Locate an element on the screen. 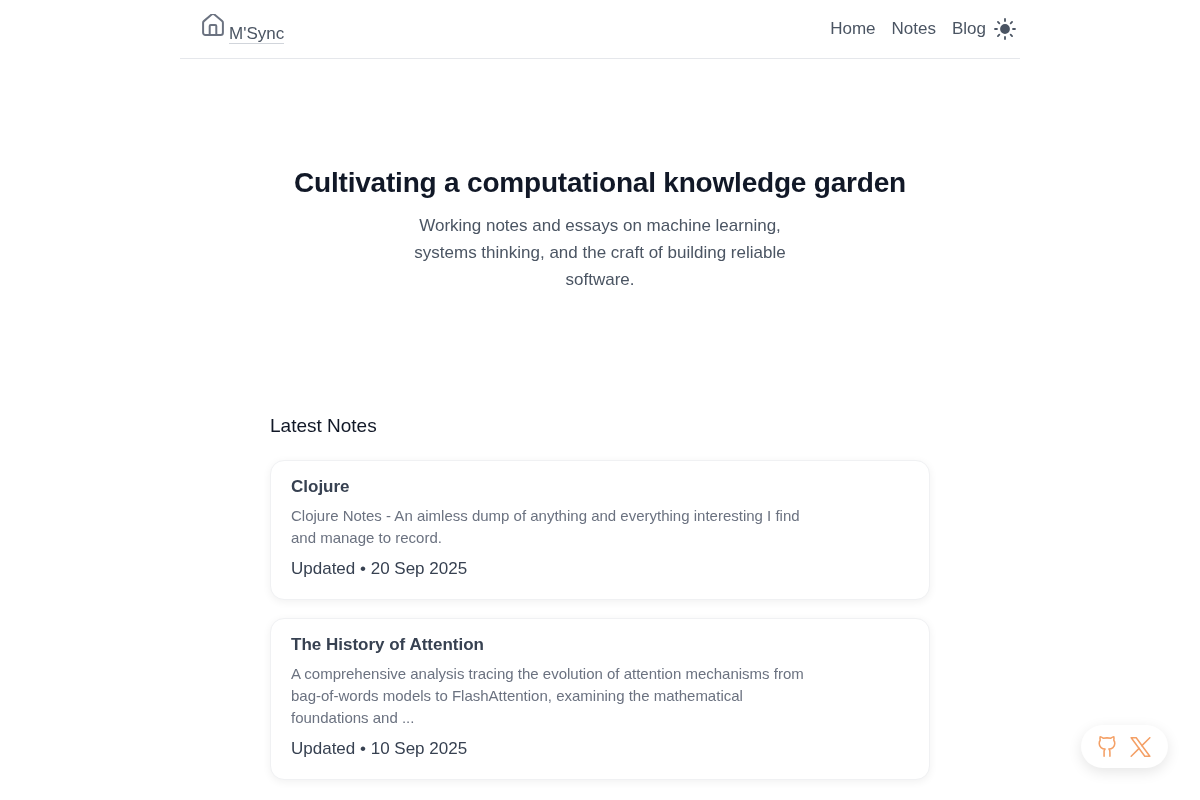 The width and height of the screenshot is (1200, 800). hero-subtitle: Working notes and essays on machine learning, systems thinking, and the craft of building reliable software. is located at coordinates (600, 253).